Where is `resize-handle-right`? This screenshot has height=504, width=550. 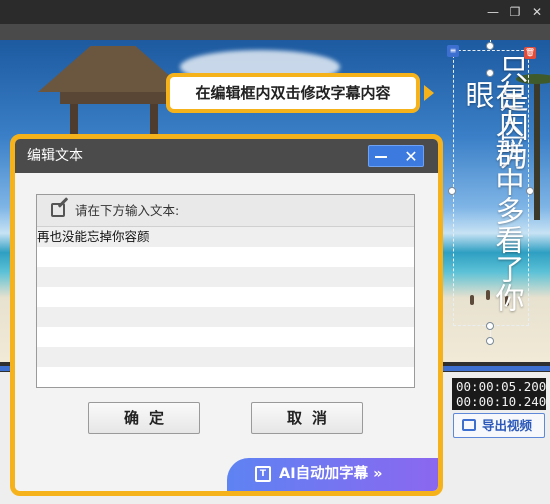
resize-handle-right is located at coordinates (530, 191).